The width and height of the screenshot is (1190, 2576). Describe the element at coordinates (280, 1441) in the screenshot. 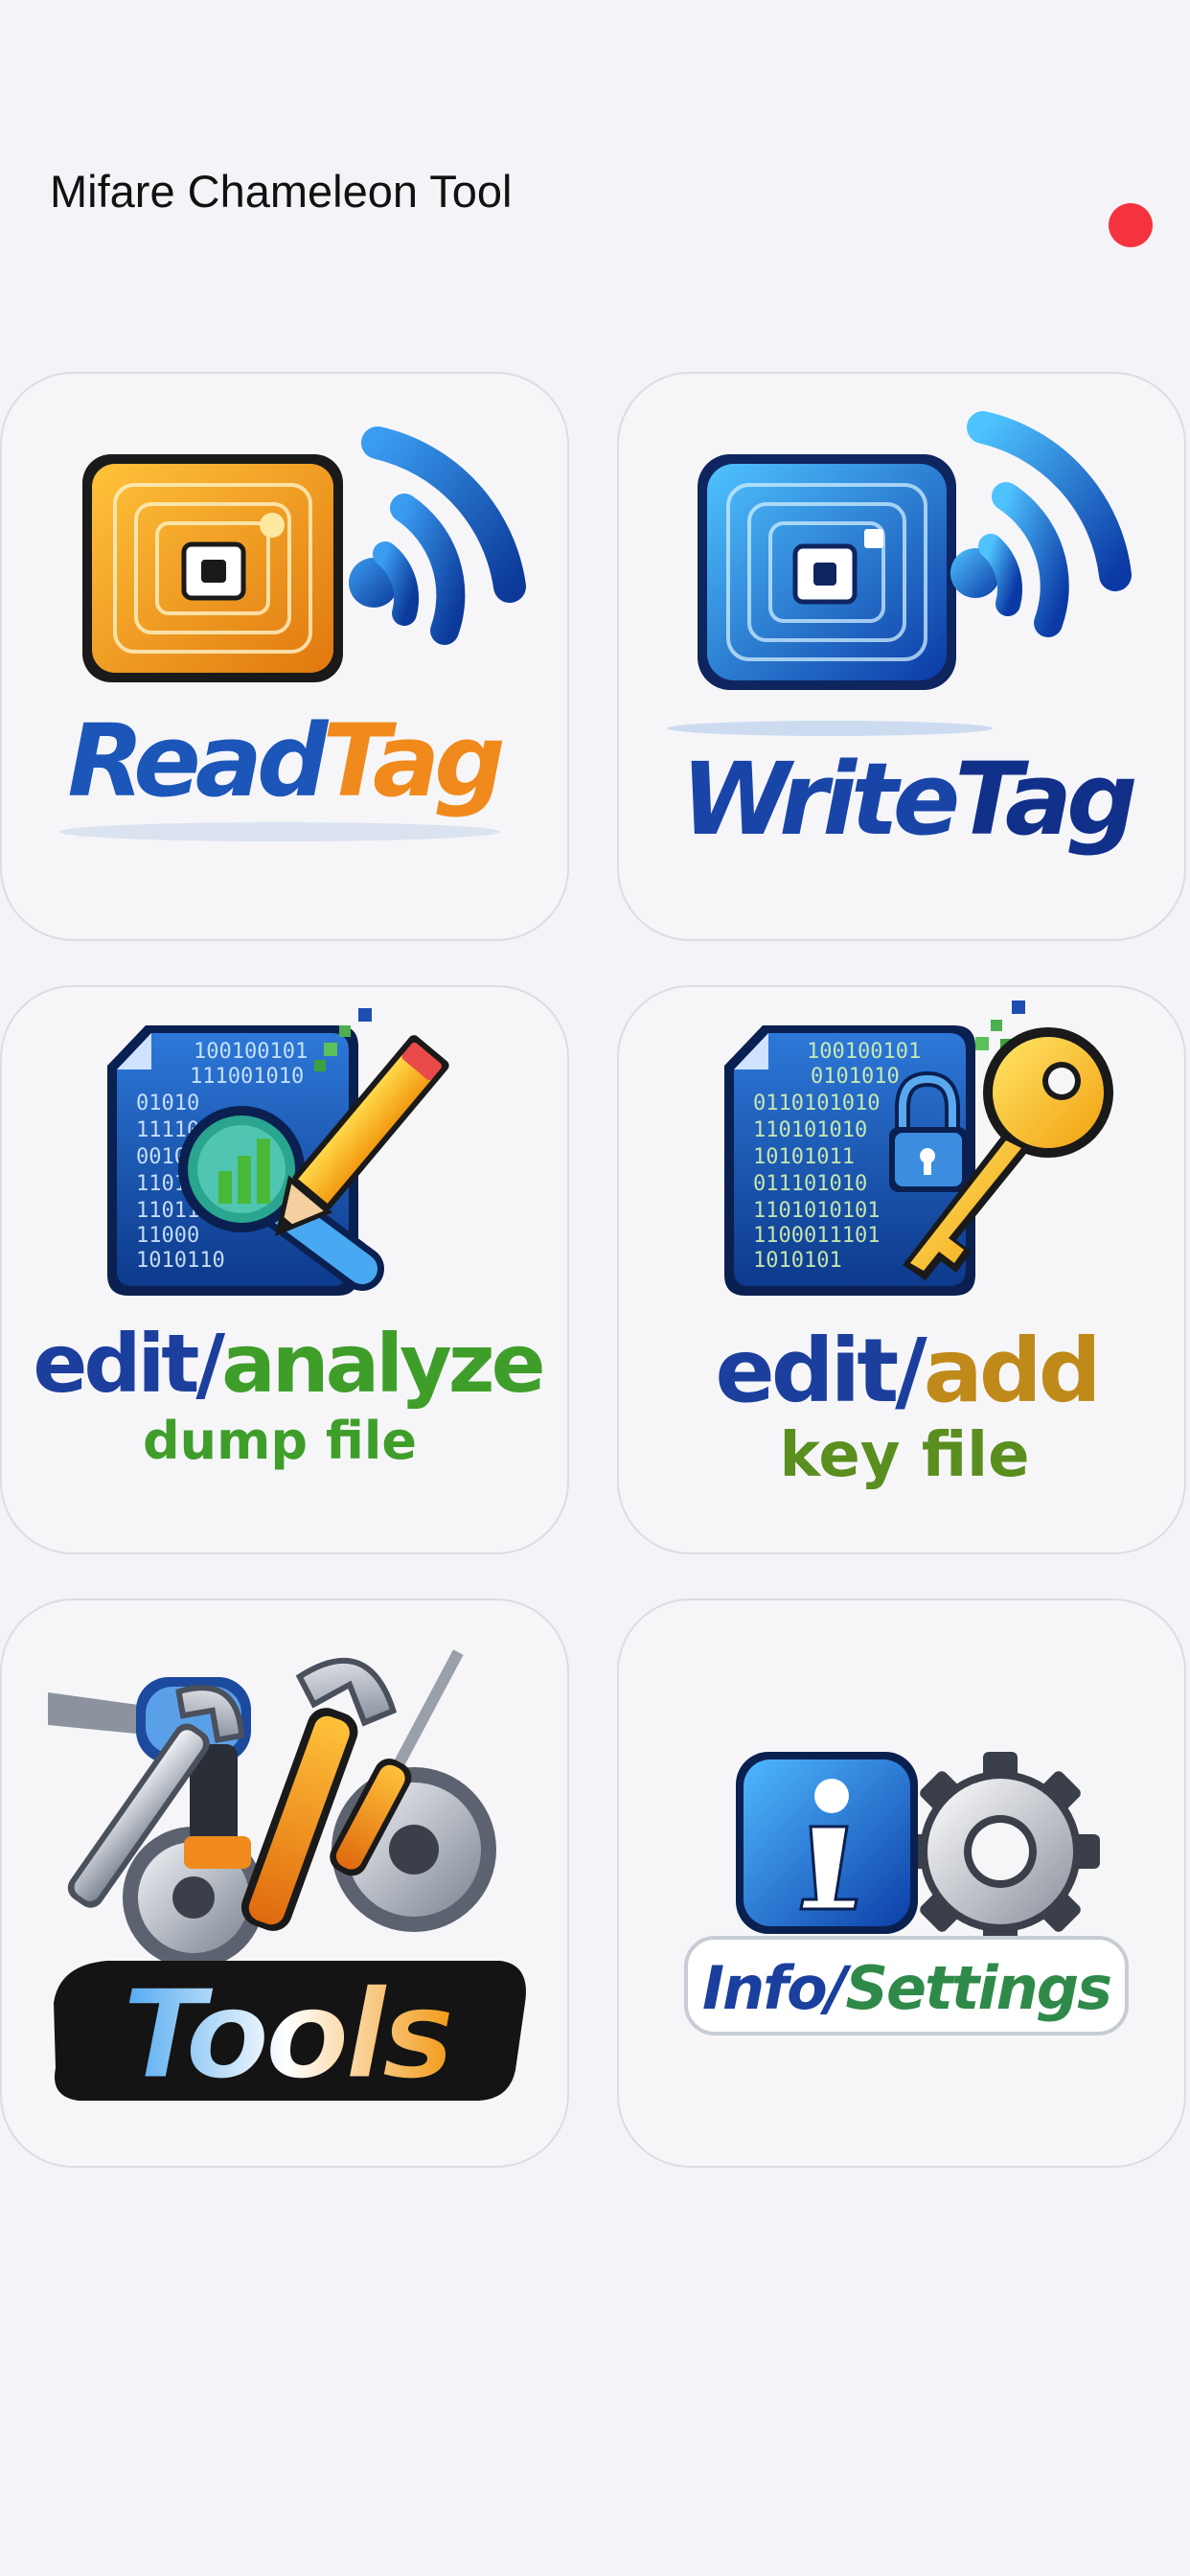

I see `edit-analyze-line2: dump file` at that location.